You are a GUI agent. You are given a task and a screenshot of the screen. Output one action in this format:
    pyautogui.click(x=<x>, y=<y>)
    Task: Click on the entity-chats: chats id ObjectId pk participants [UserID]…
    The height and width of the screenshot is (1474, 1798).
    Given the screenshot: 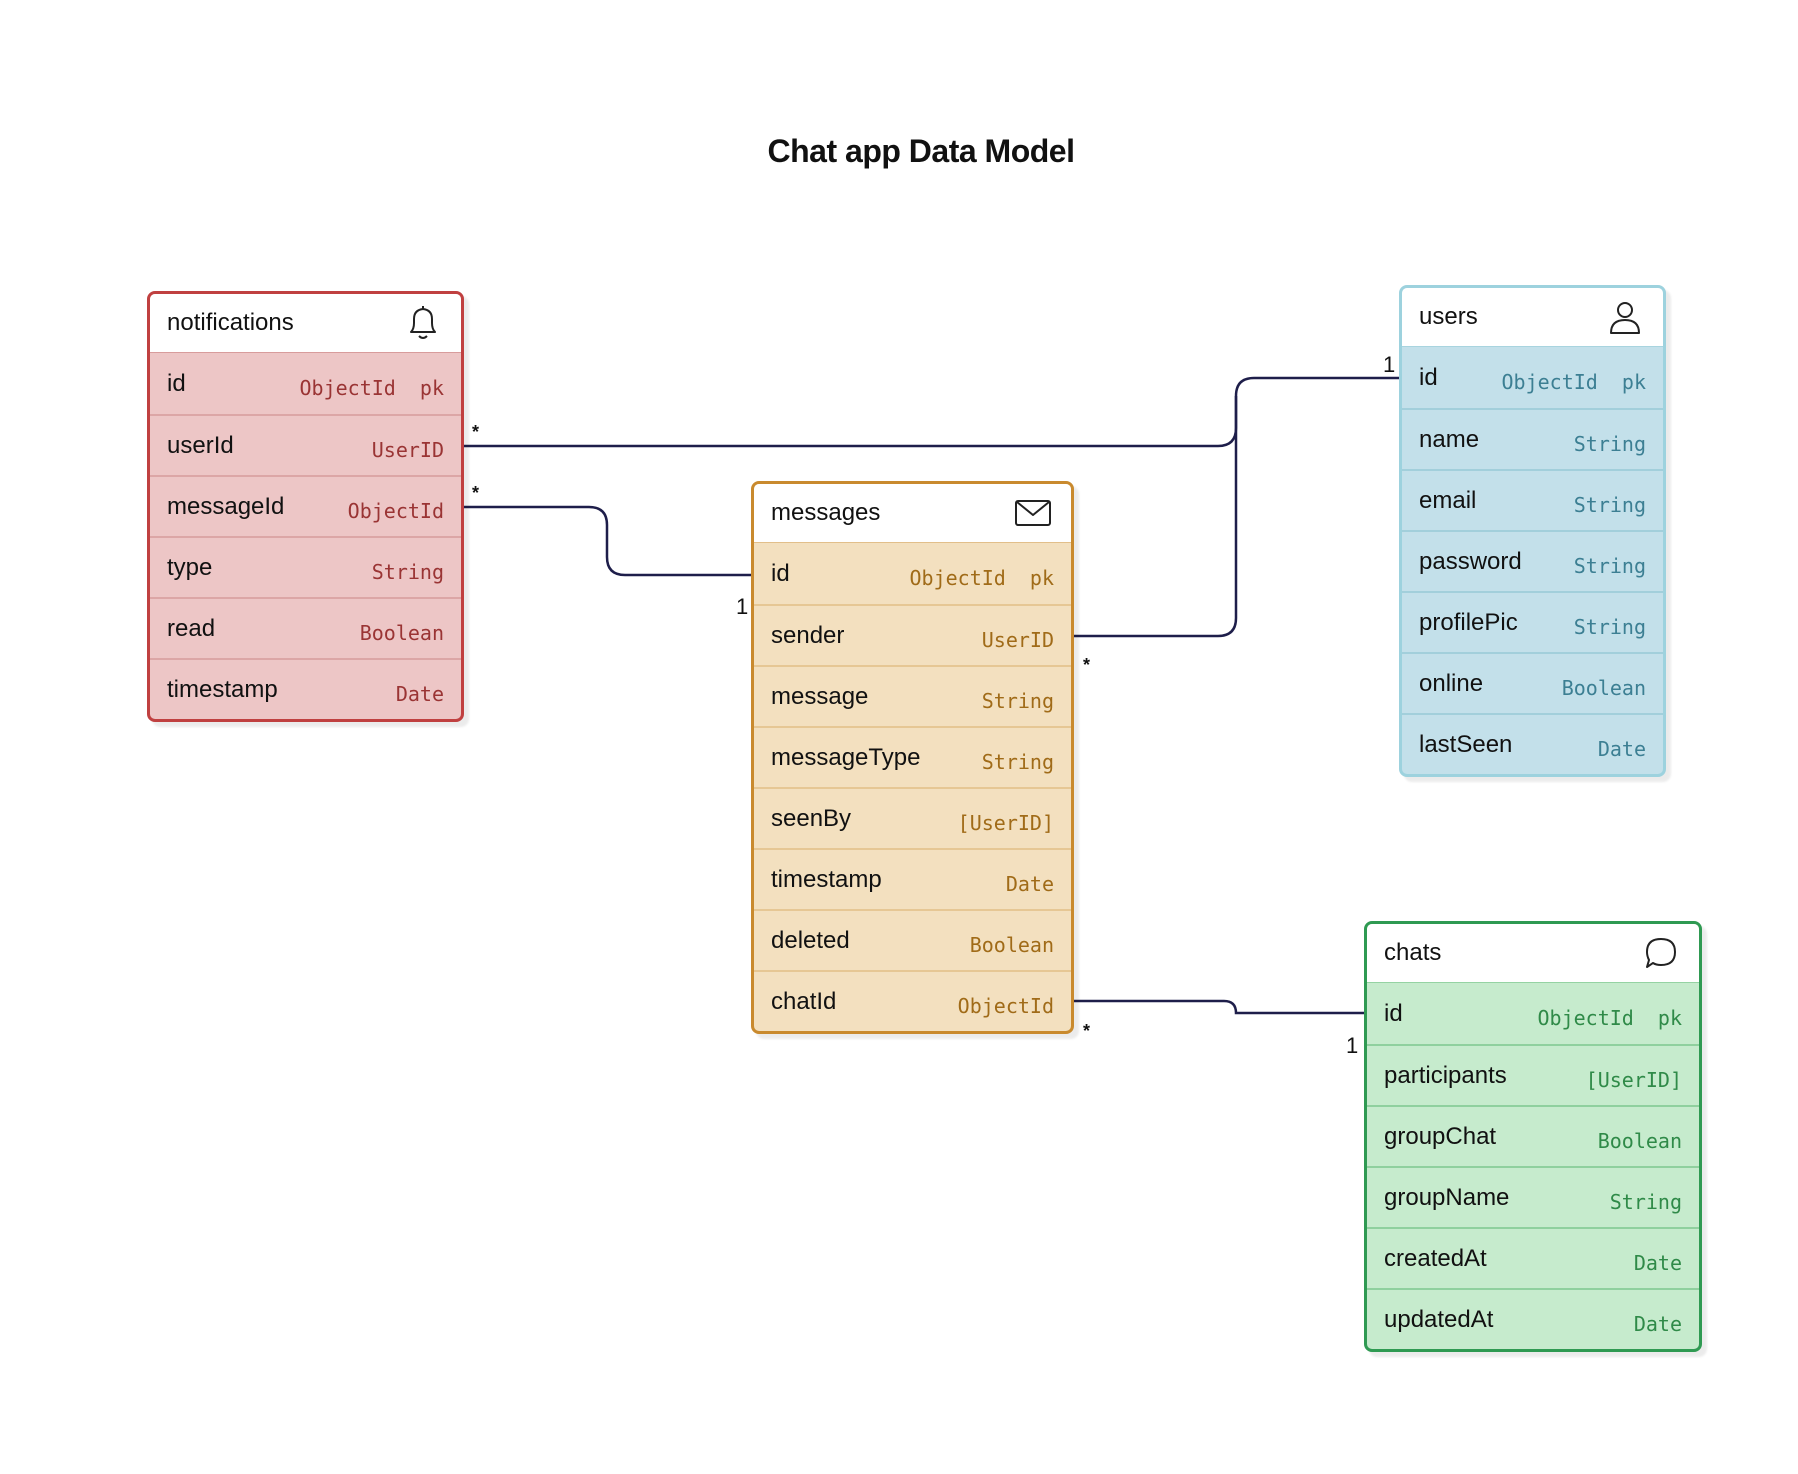 What is the action you would take?
    pyautogui.click(x=1533, y=1136)
    